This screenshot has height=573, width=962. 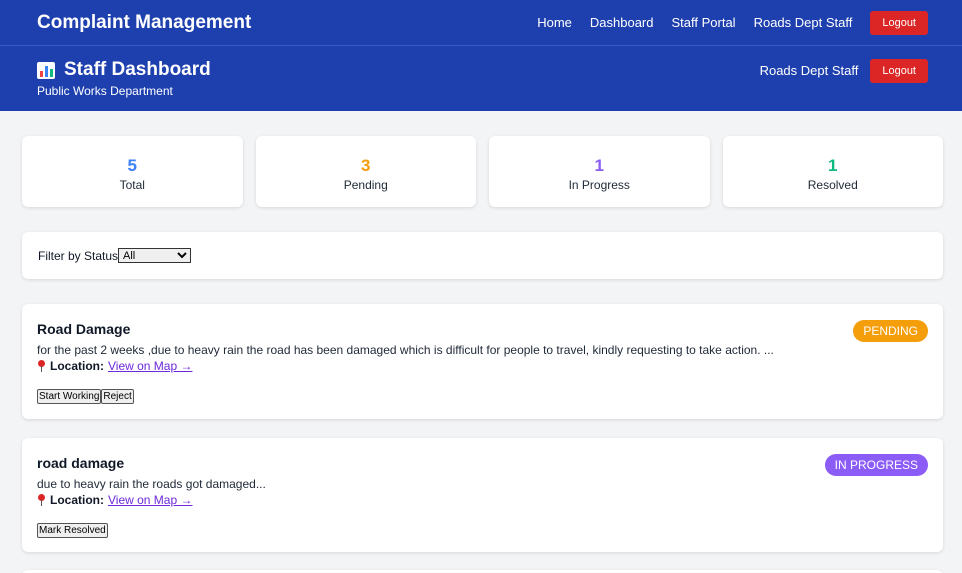 What do you see at coordinates (78, 255) in the screenshot?
I see `filter-label: Filter by Status` at bounding box center [78, 255].